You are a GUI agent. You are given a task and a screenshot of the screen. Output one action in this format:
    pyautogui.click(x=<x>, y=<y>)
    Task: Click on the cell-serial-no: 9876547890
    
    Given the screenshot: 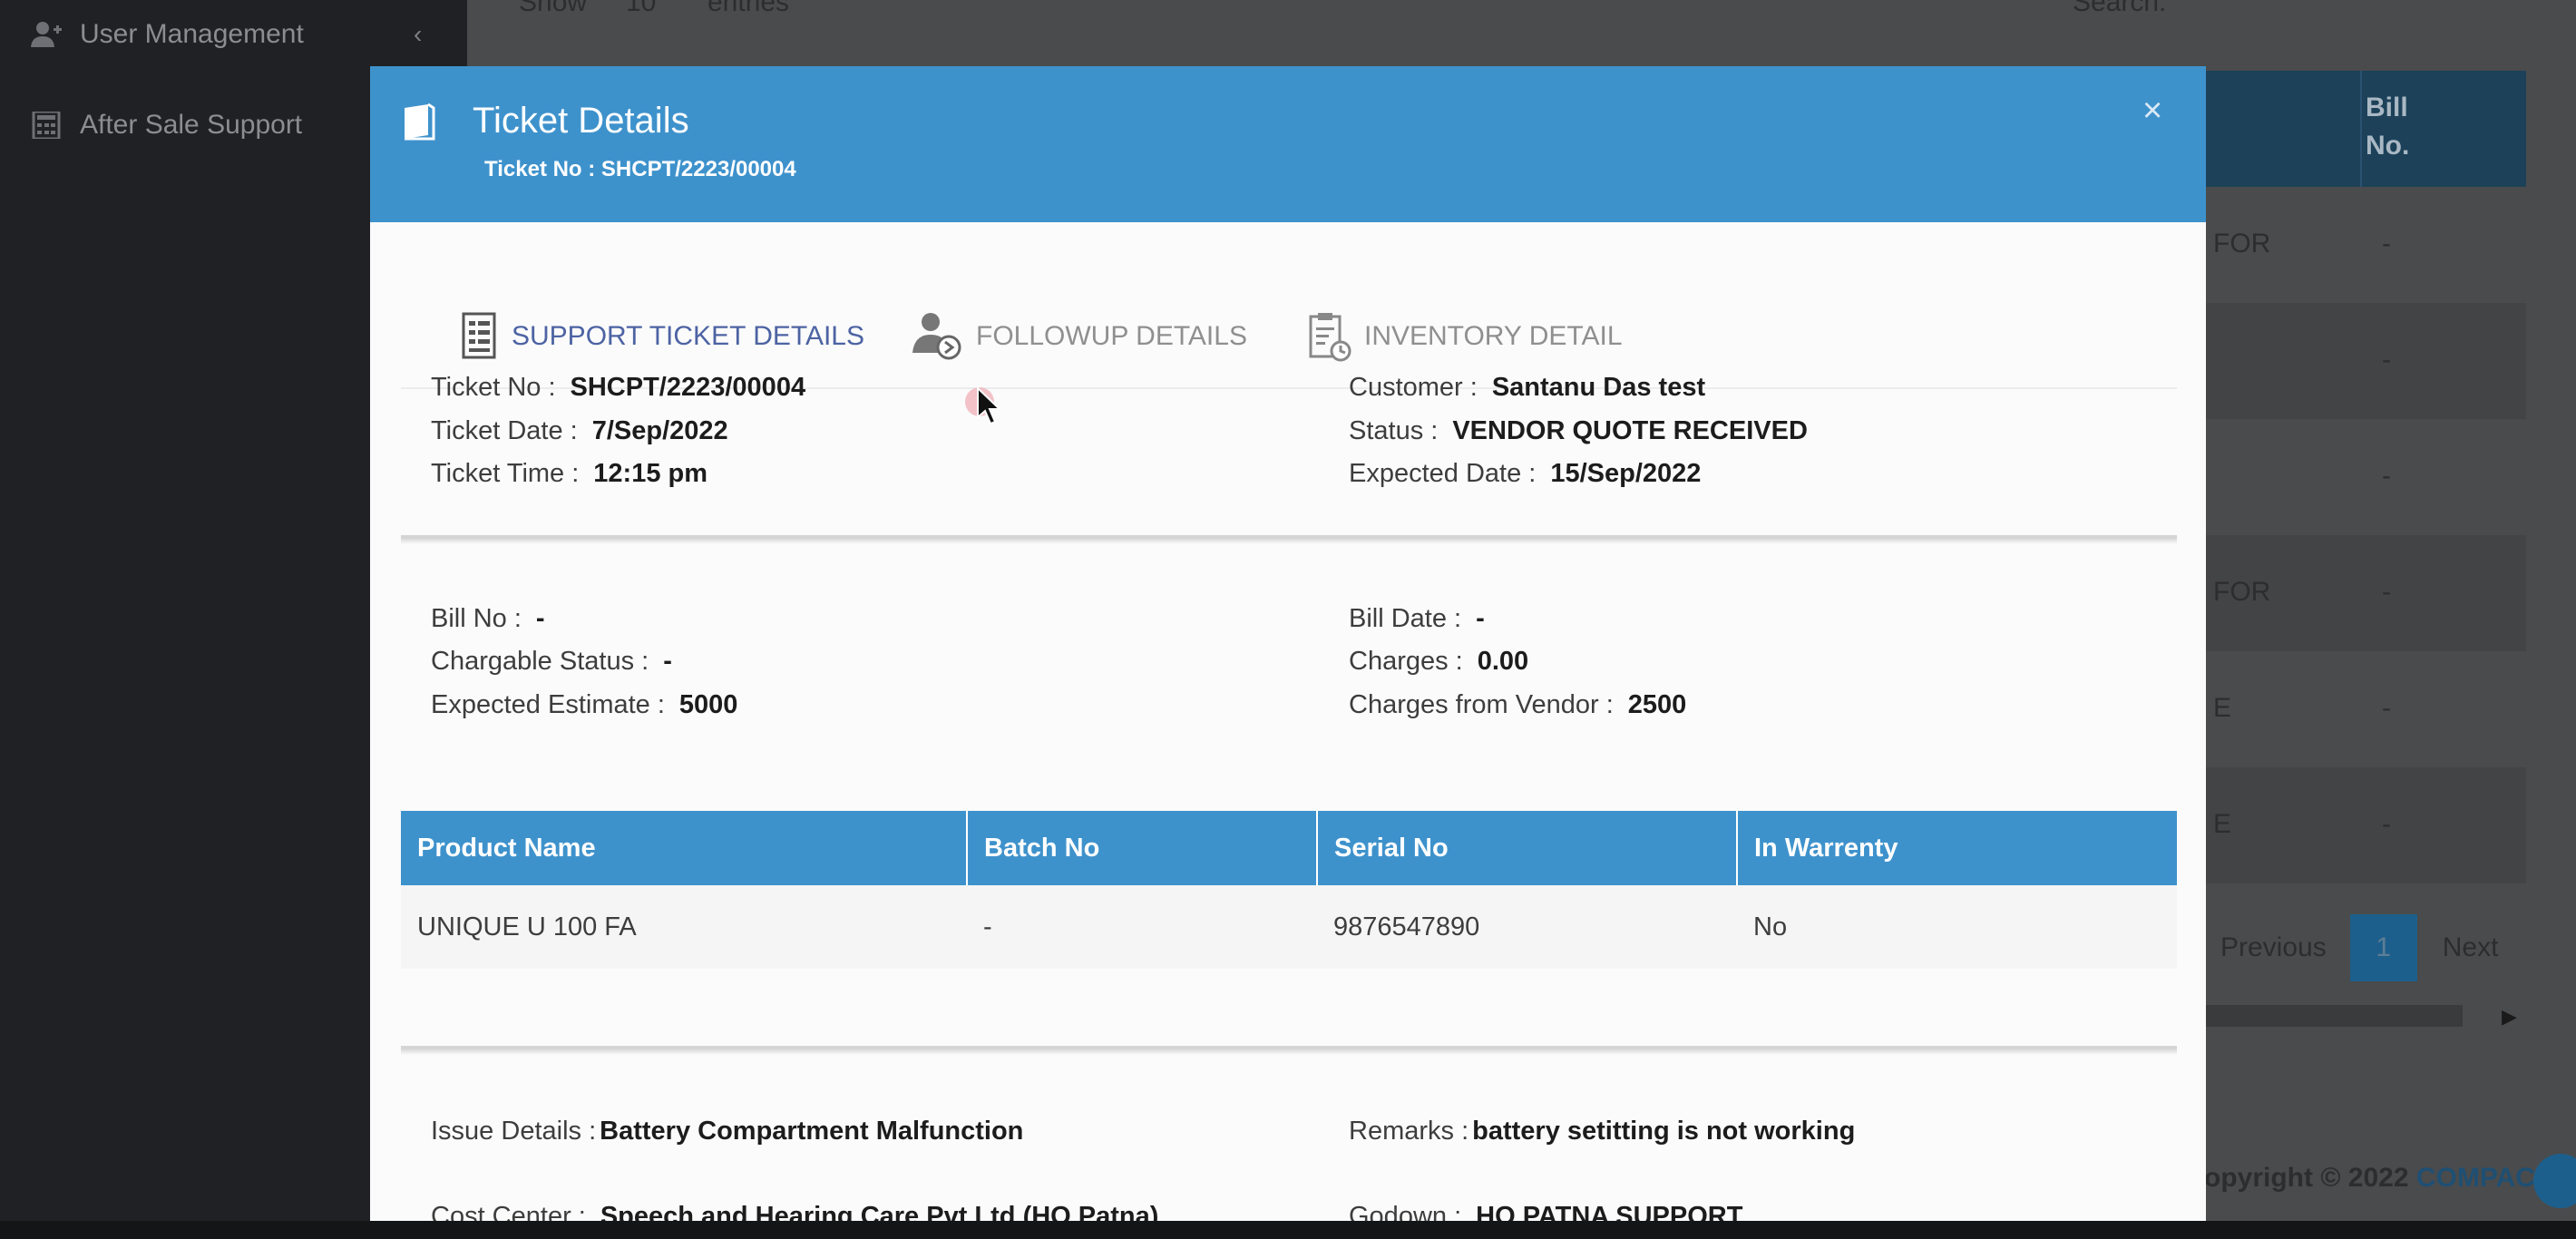 What is the action you would take?
    pyautogui.click(x=1527, y=927)
    